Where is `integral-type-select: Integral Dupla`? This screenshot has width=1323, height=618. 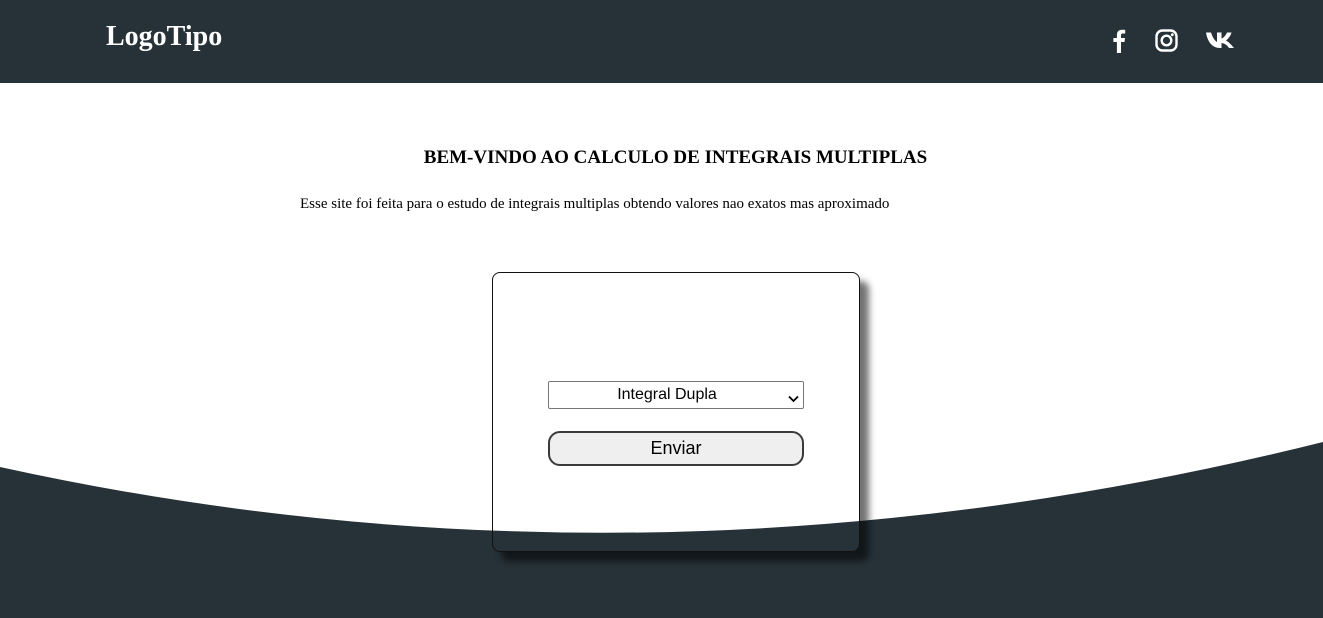
integral-type-select: Integral Dupla is located at coordinates (676, 395).